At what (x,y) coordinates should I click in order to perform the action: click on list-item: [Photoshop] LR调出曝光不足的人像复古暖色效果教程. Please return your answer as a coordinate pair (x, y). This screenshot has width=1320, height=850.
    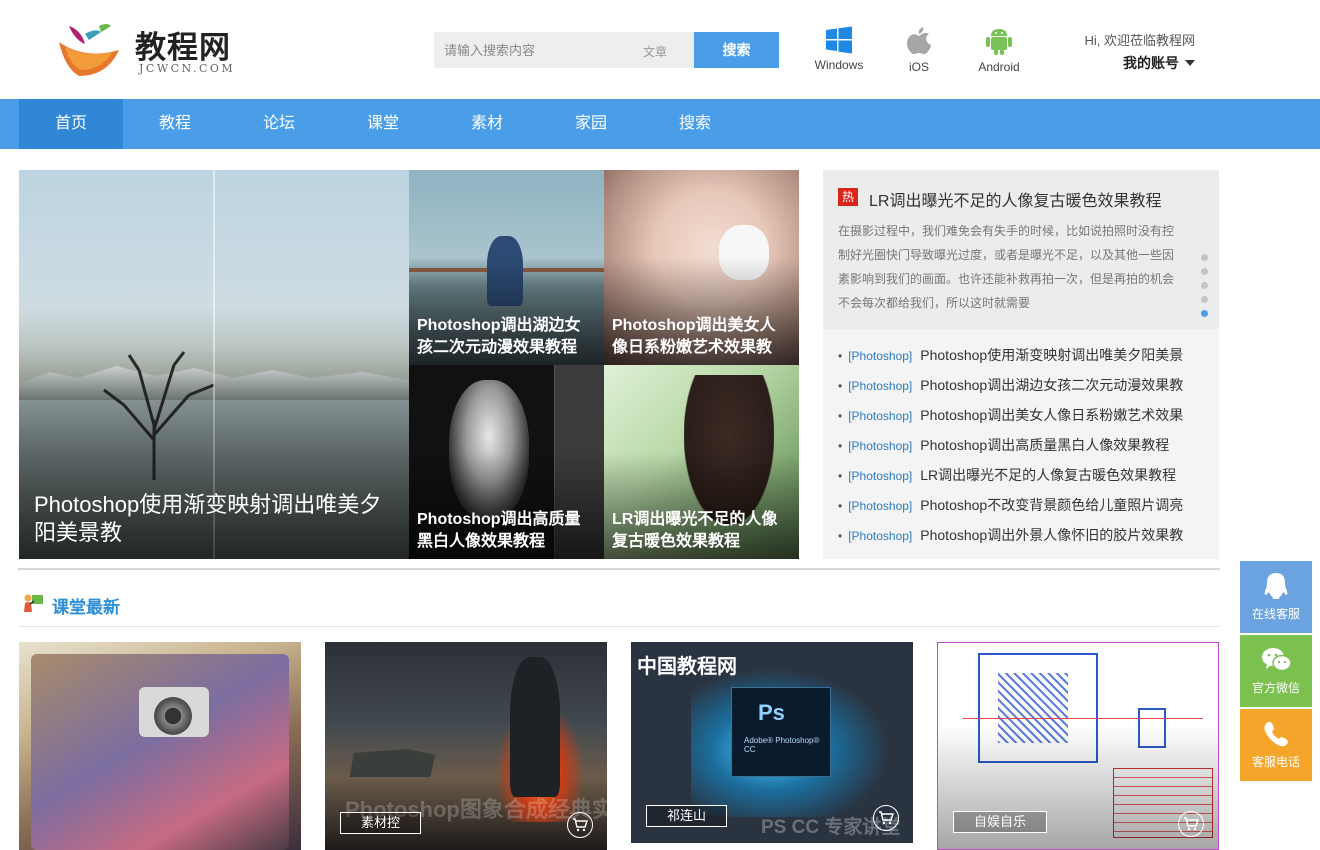
    Looking at the image, I should click on (1024, 479).